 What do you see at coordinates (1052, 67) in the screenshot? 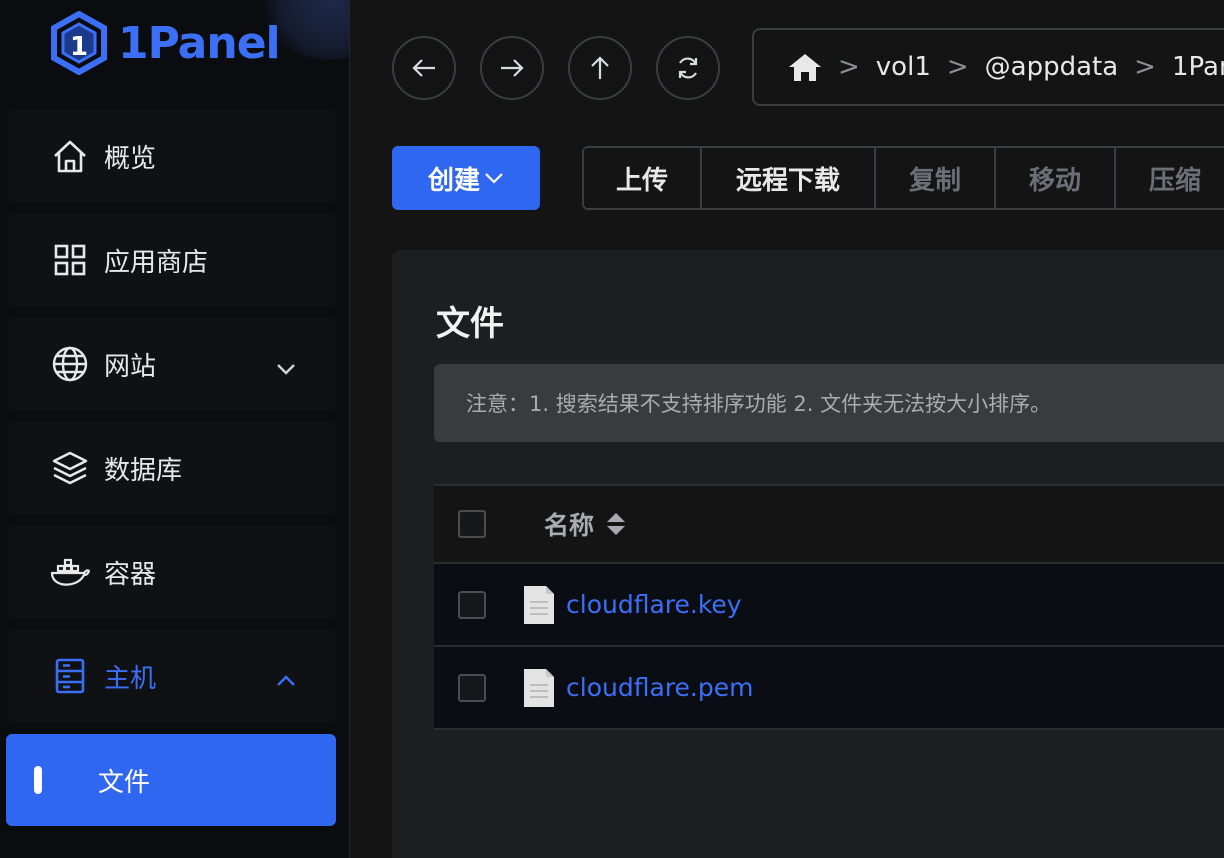
I see `breadcrumb-segment: @appdata` at bounding box center [1052, 67].